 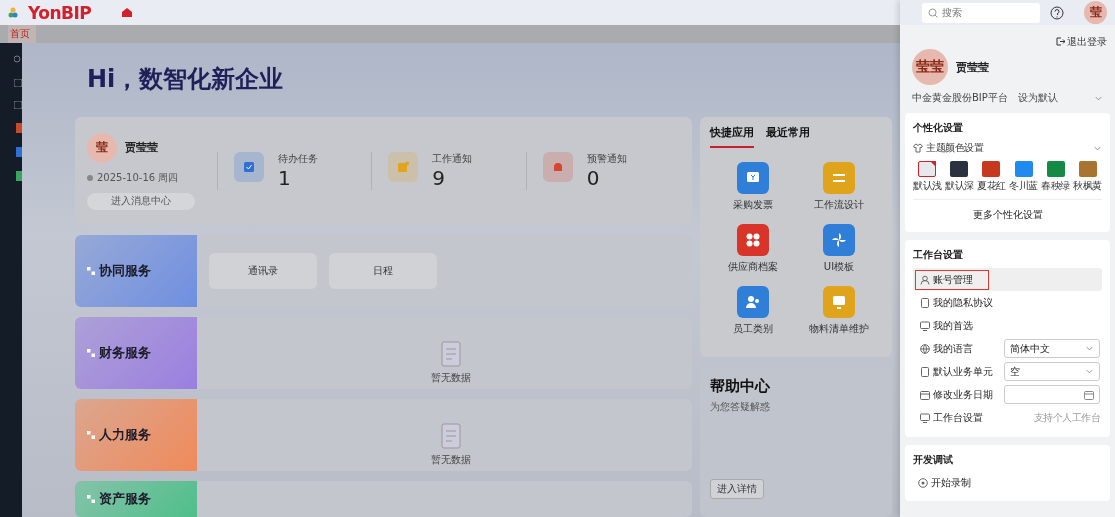 I want to click on app-logo-icon, so click(x=13, y=12).